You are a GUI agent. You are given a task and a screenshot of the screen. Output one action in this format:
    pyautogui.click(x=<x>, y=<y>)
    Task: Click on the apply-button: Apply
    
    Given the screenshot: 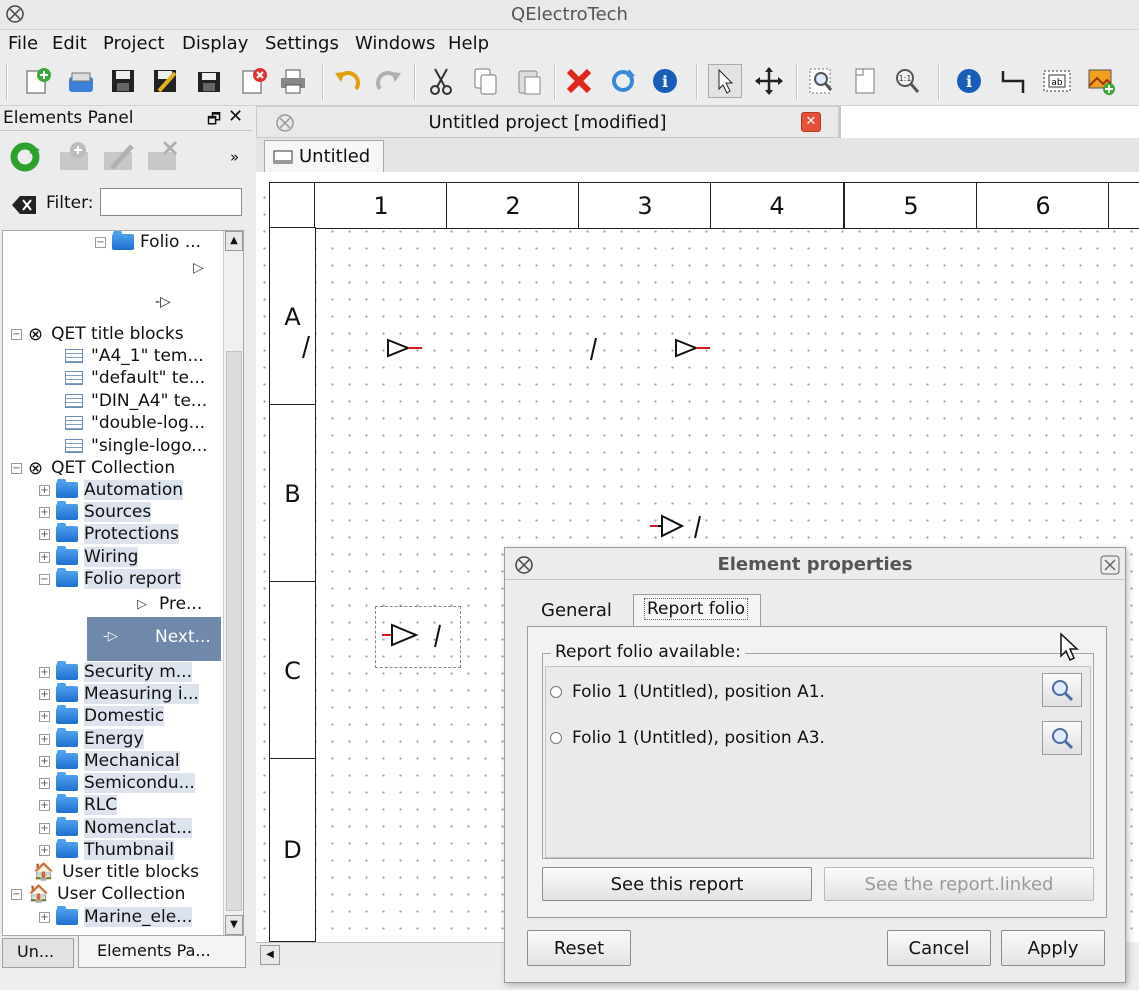 What is the action you would take?
    pyautogui.click(x=1053, y=948)
    